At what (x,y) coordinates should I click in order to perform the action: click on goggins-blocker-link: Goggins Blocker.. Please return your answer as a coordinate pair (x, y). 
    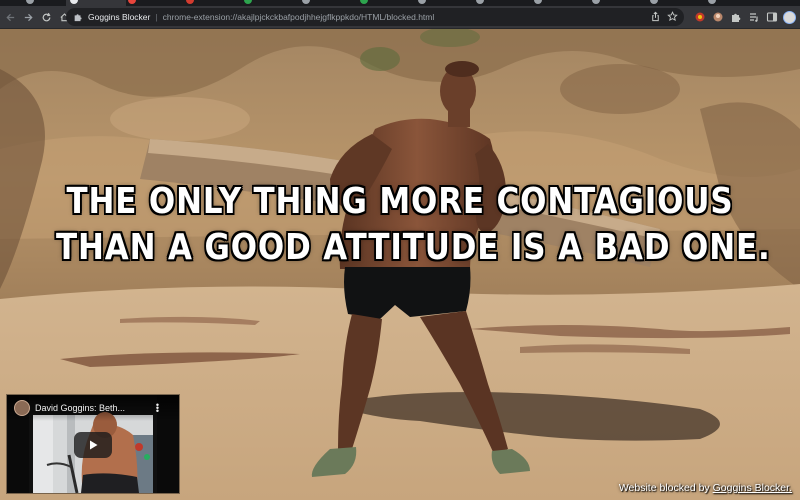
    Looking at the image, I should click on (752, 488).